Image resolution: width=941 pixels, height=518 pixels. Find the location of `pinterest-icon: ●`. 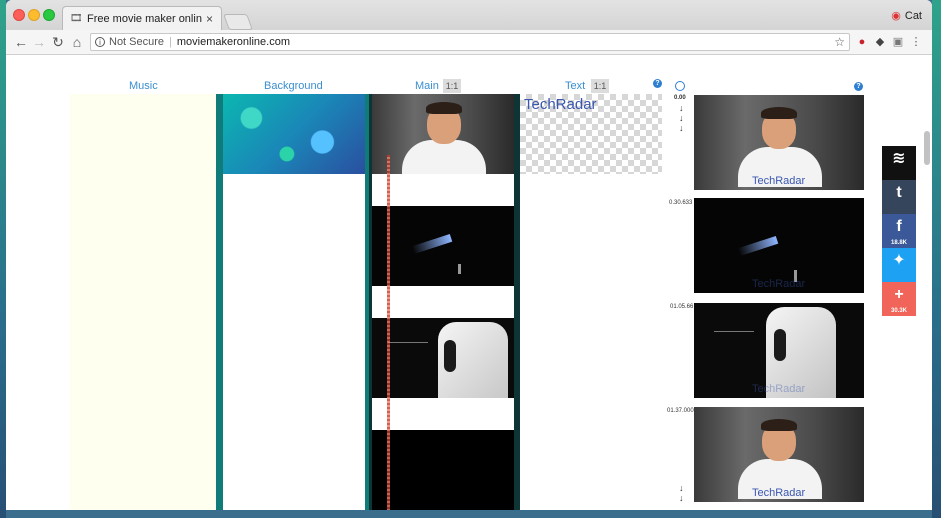

pinterest-icon: ● is located at coordinates (862, 42).